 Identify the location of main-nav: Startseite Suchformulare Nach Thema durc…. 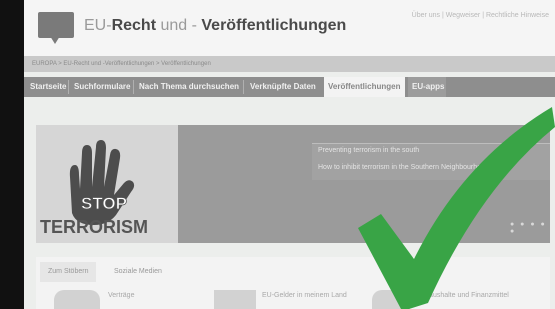
(289, 87).